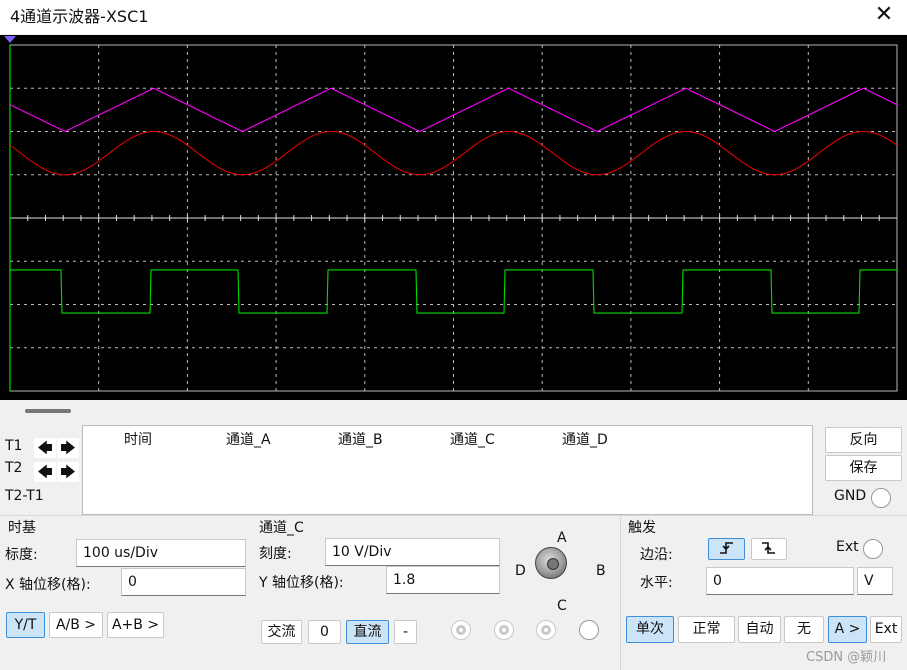 This screenshot has height=670, width=907. Describe the element at coordinates (453, 515) in the screenshot. I see `controls-divider` at that location.